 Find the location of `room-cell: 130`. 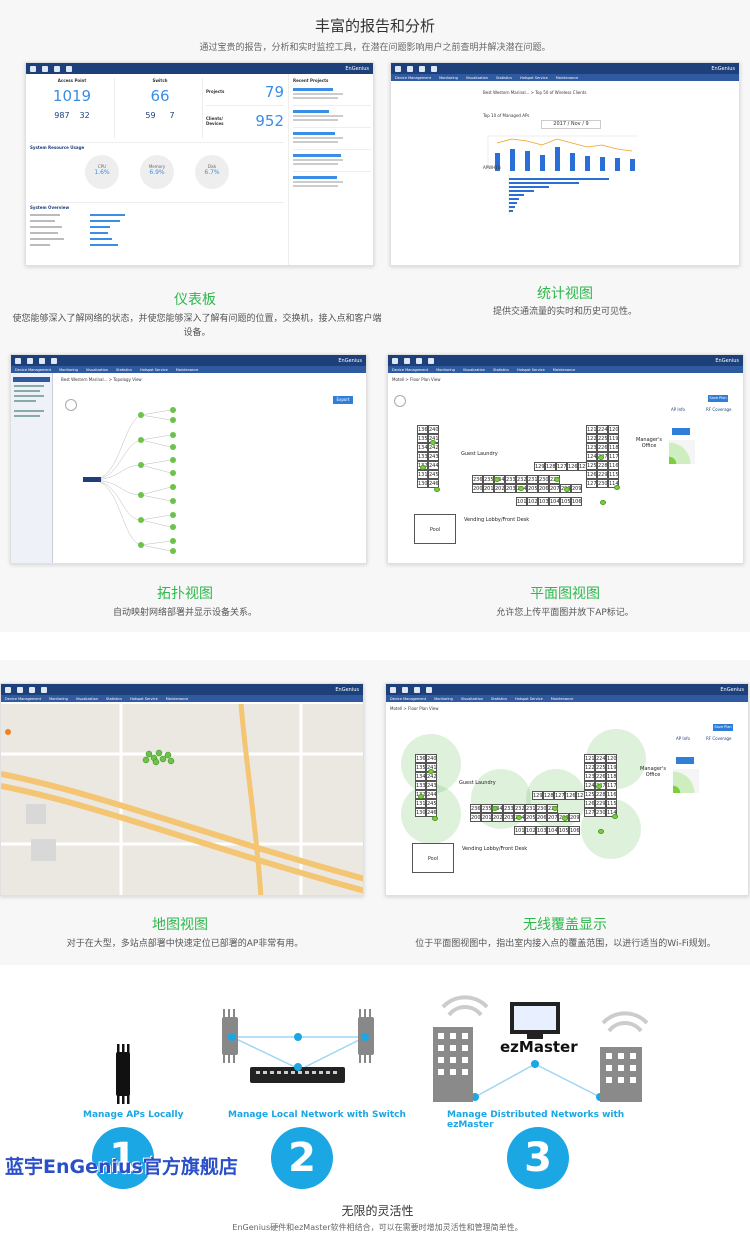

room-cell: 130 is located at coordinates (422, 483).